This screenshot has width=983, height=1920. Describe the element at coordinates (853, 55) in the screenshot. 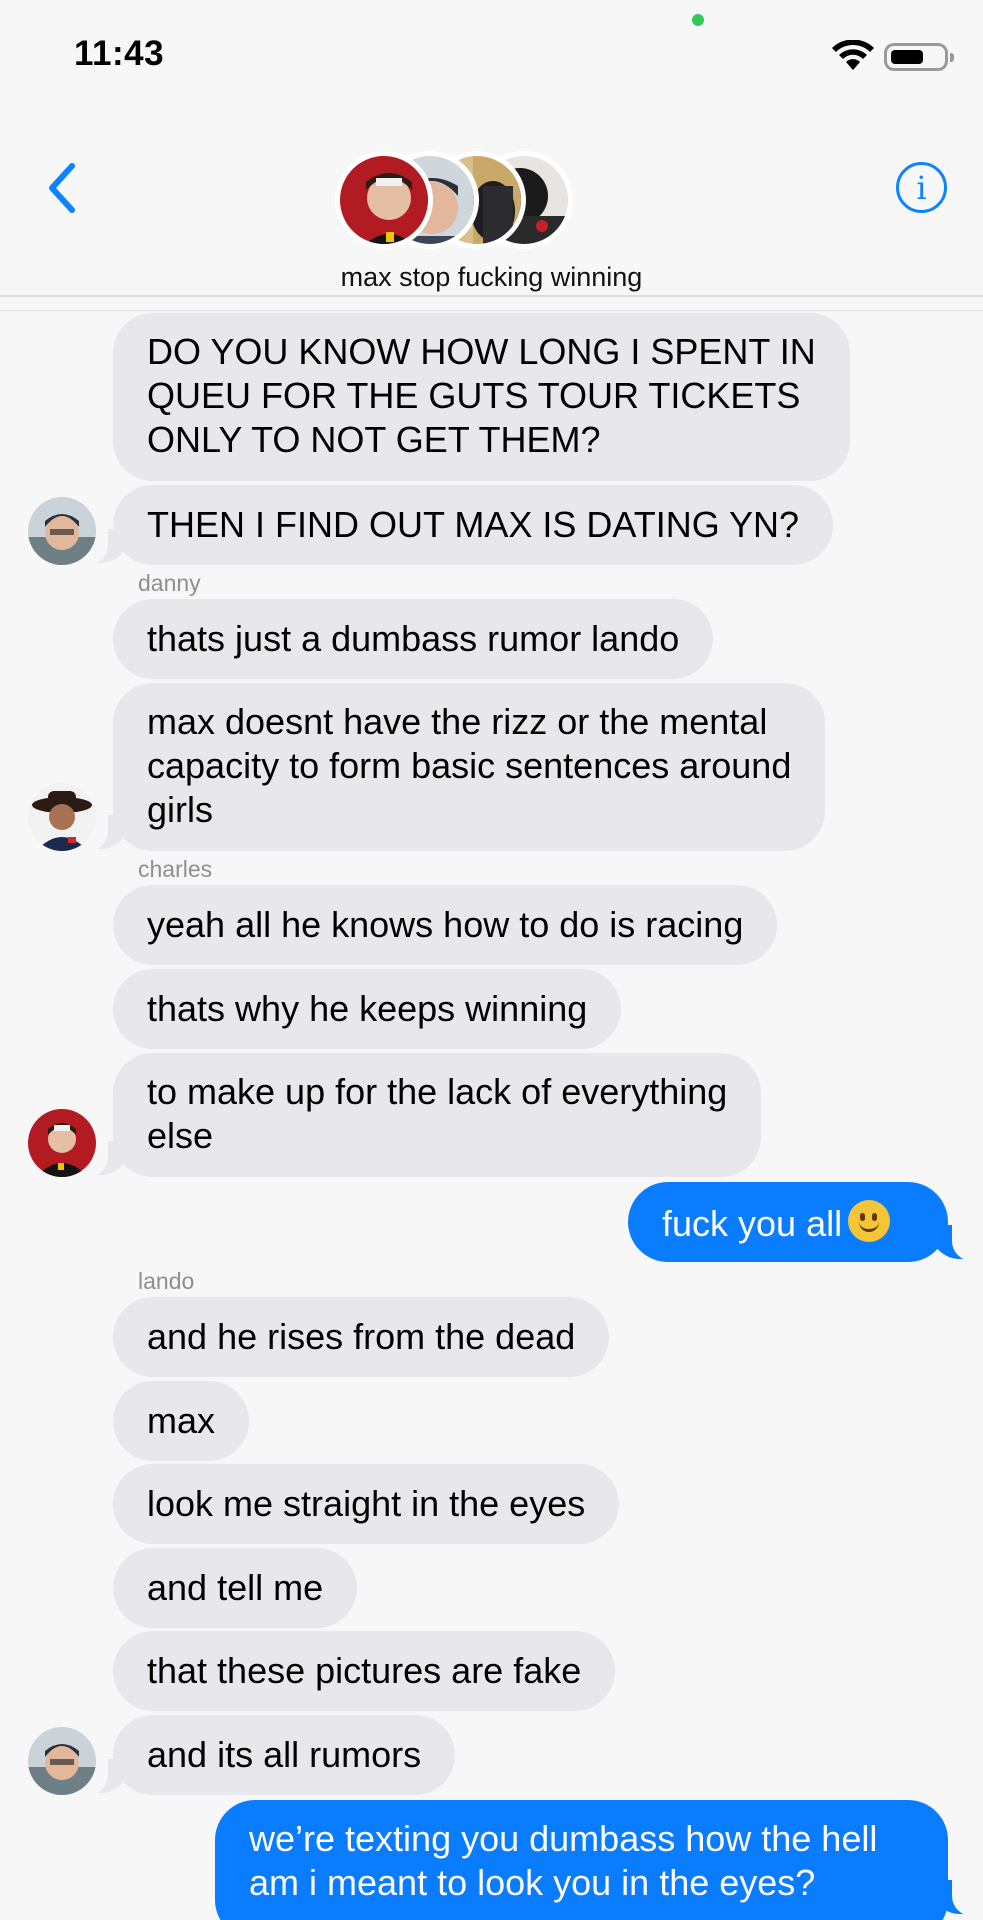

I see `wifi-icon` at that location.